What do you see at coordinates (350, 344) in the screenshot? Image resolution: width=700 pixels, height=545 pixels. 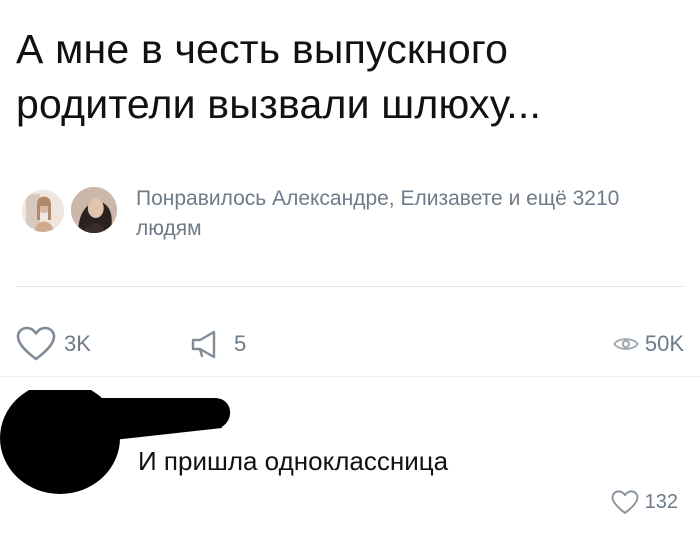 I see `post-actions-bar: 3K 5 50K` at bounding box center [350, 344].